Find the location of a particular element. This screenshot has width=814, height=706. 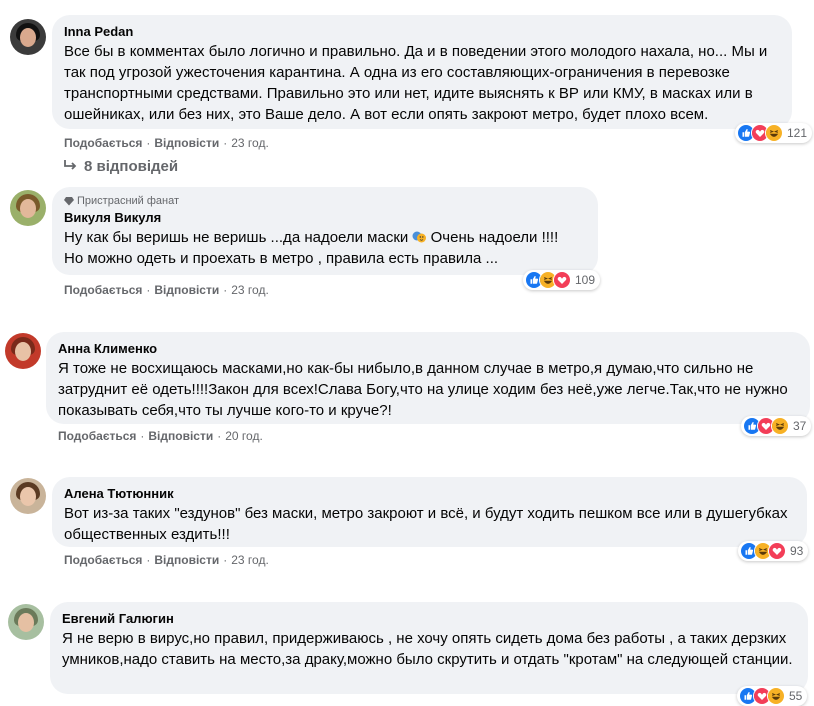

reply-arrow-icon is located at coordinates (71, 166).